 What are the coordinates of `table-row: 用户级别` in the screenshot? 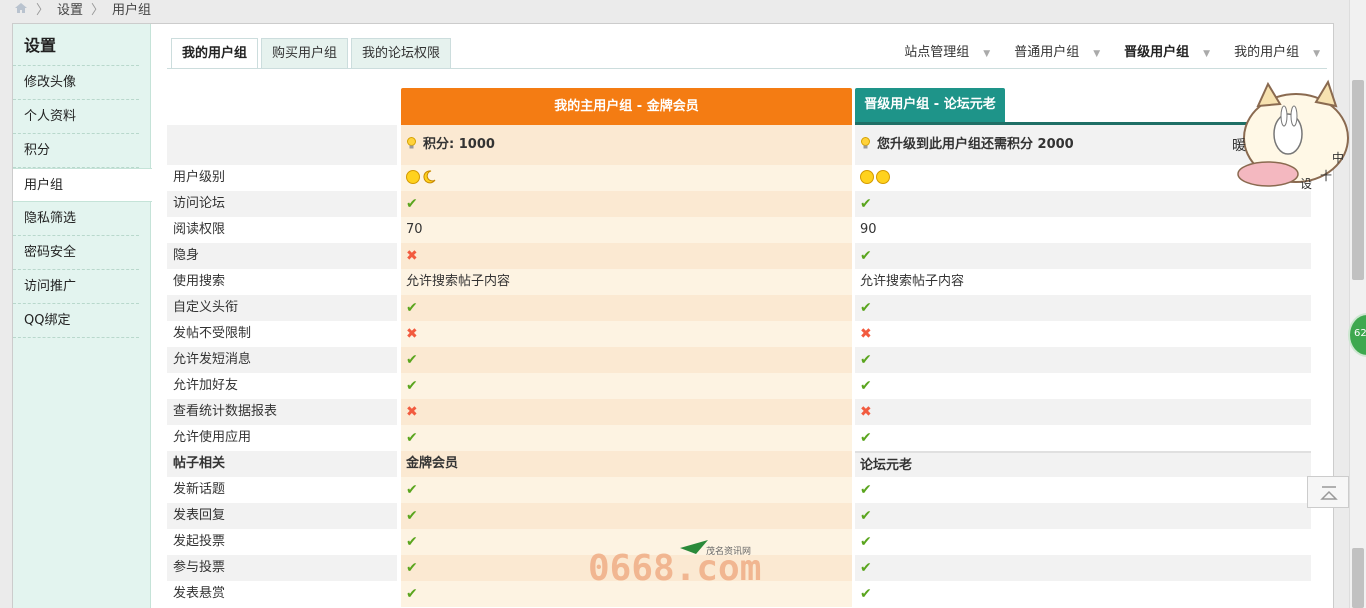 It's located at (739, 178).